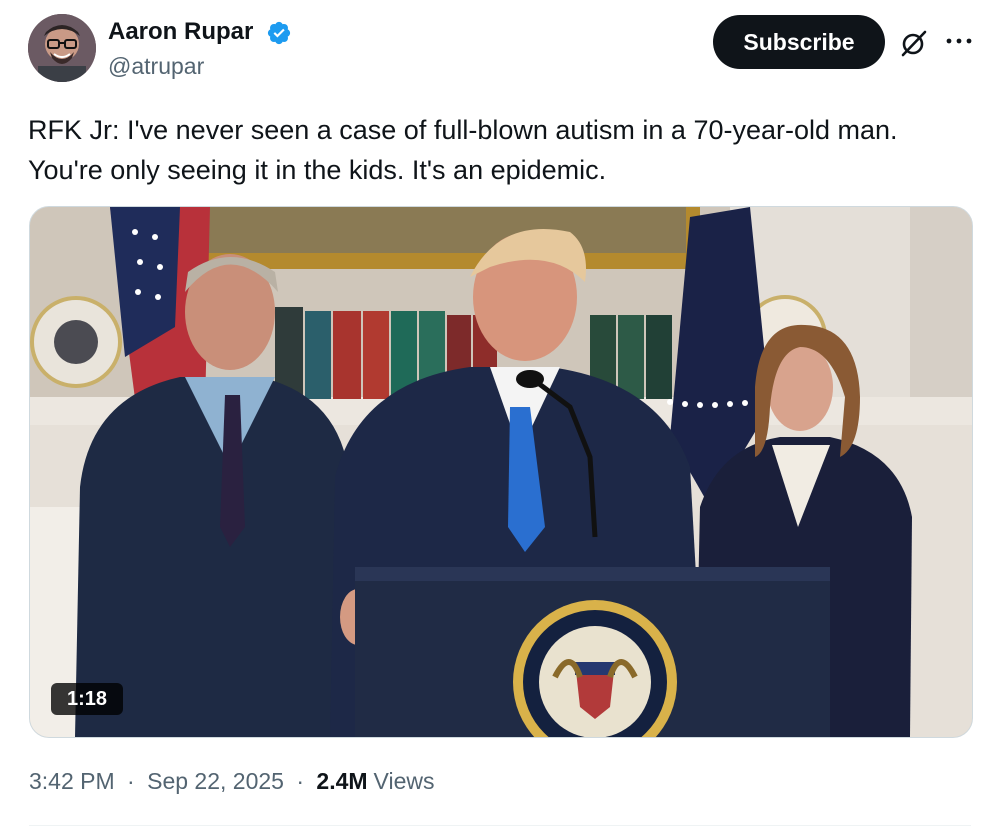  What do you see at coordinates (156, 66) in the screenshot?
I see `author-handle: @atrupar` at bounding box center [156, 66].